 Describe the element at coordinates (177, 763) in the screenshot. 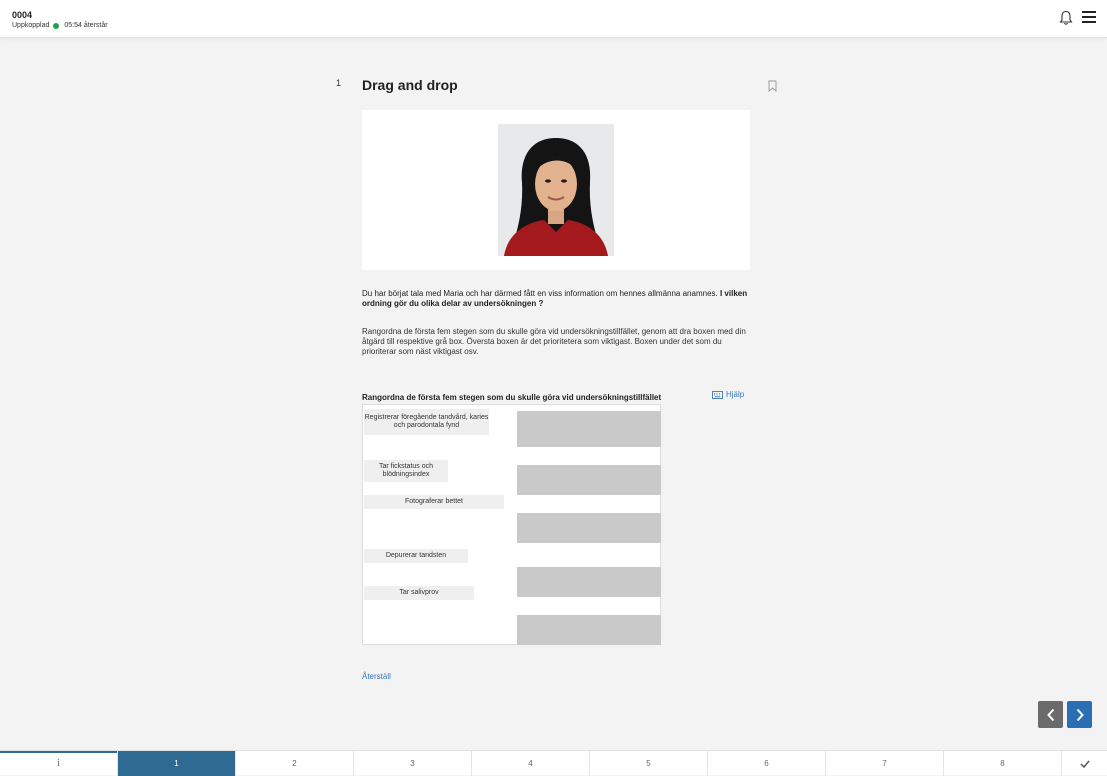

I see `tab-question-1: 1` at that location.